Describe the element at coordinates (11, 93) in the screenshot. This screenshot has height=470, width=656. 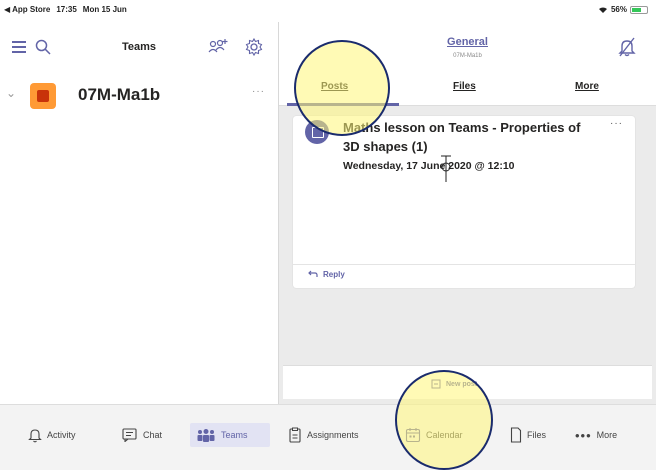
I see `chevron-down-icon: ⌄` at that location.